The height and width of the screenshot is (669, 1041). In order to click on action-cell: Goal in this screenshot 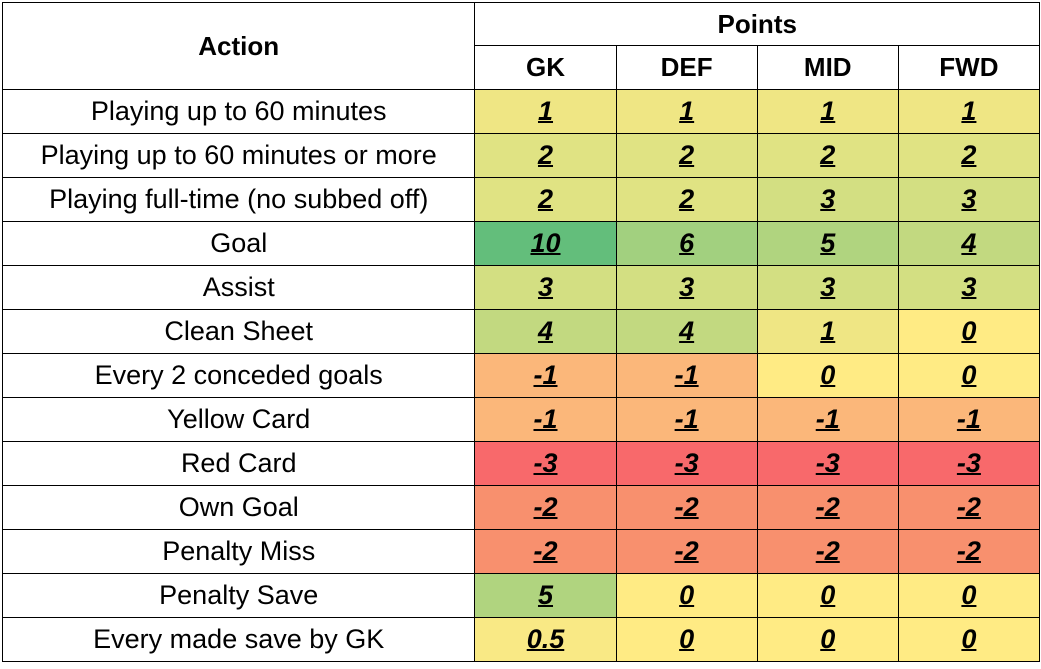, I will do `click(238, 243)`.